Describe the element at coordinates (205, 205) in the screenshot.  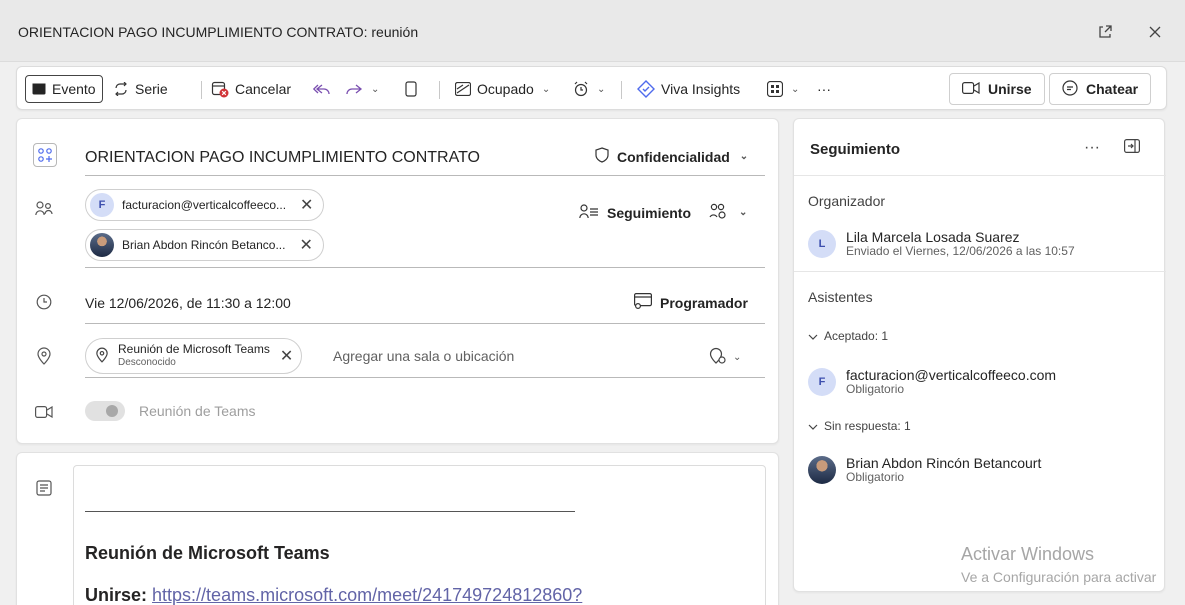
I see `attendee-chip: F facturacion@verticalcoffeeco... ✕` at that location.